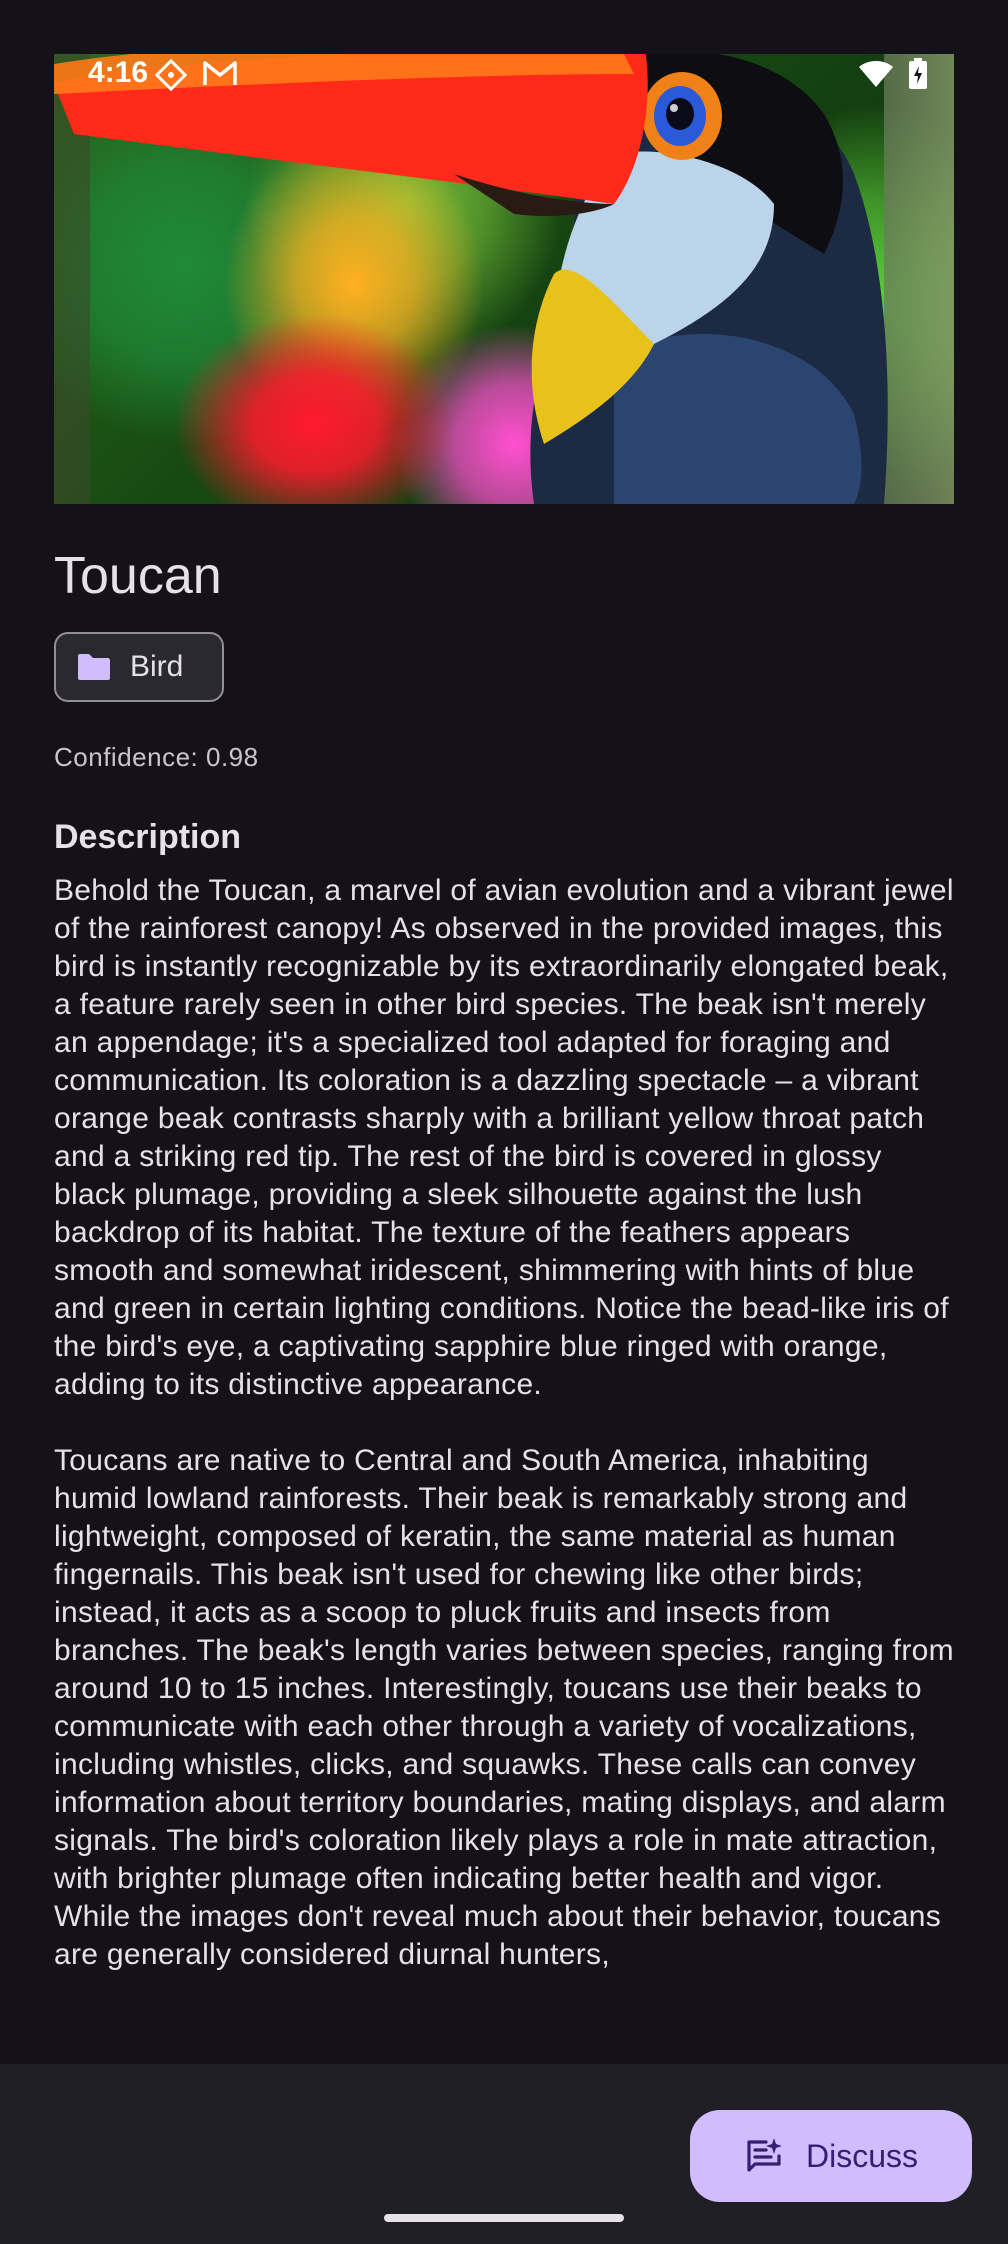 This screenshot has width=1008, height=2244. I want to click on status-time: 4:16, so click(118, 72).